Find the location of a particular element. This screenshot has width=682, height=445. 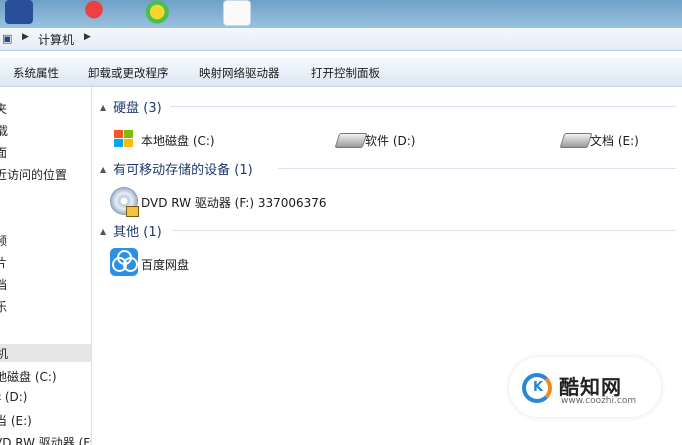

window-title-strip is located at coordinates (341, 14).